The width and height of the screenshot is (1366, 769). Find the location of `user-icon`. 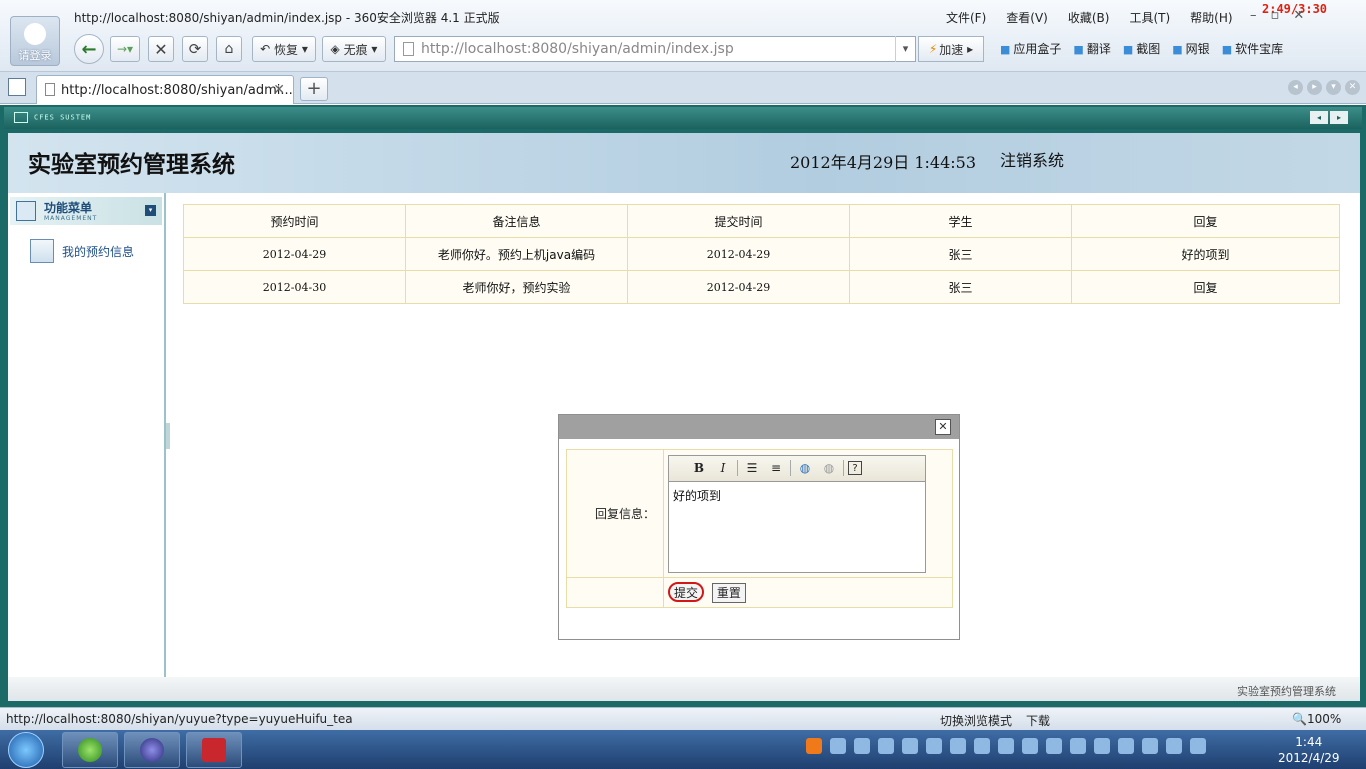

user-icon is located at coordinates (35, 34).